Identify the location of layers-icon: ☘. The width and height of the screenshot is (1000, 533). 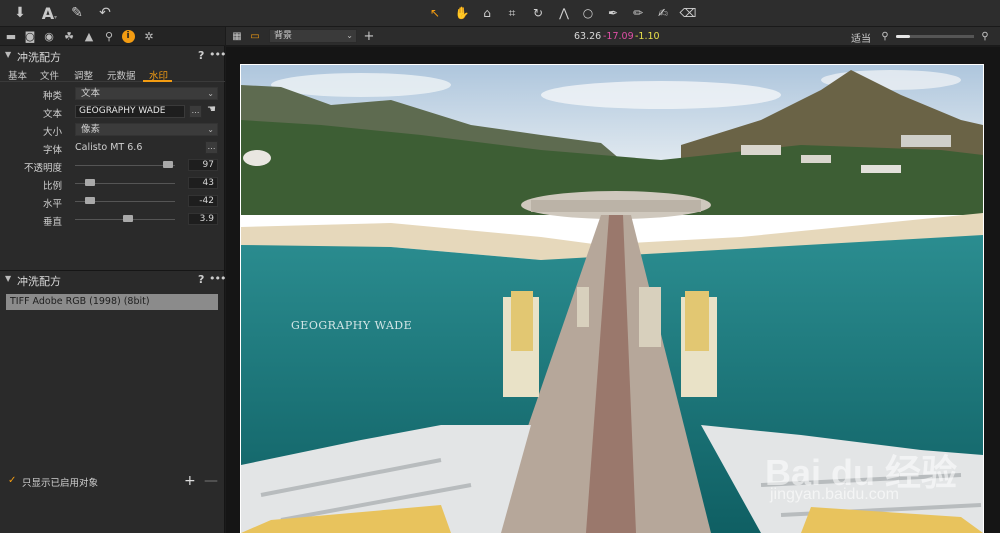
(69, 36).